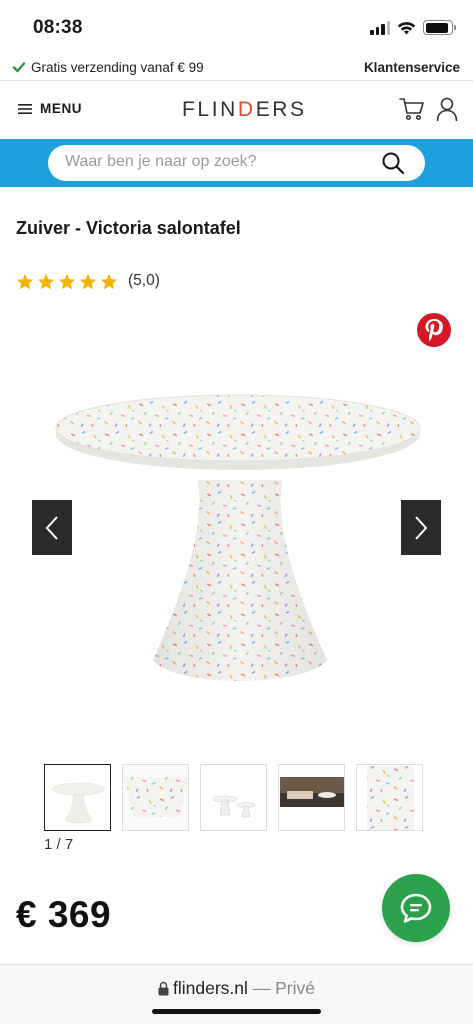 Image resolution: width=473 pixels, height=1024 pixels. Describe the element at coordinates (61, 108) in the screenshot. I see `menu-label: MENU` at that location.